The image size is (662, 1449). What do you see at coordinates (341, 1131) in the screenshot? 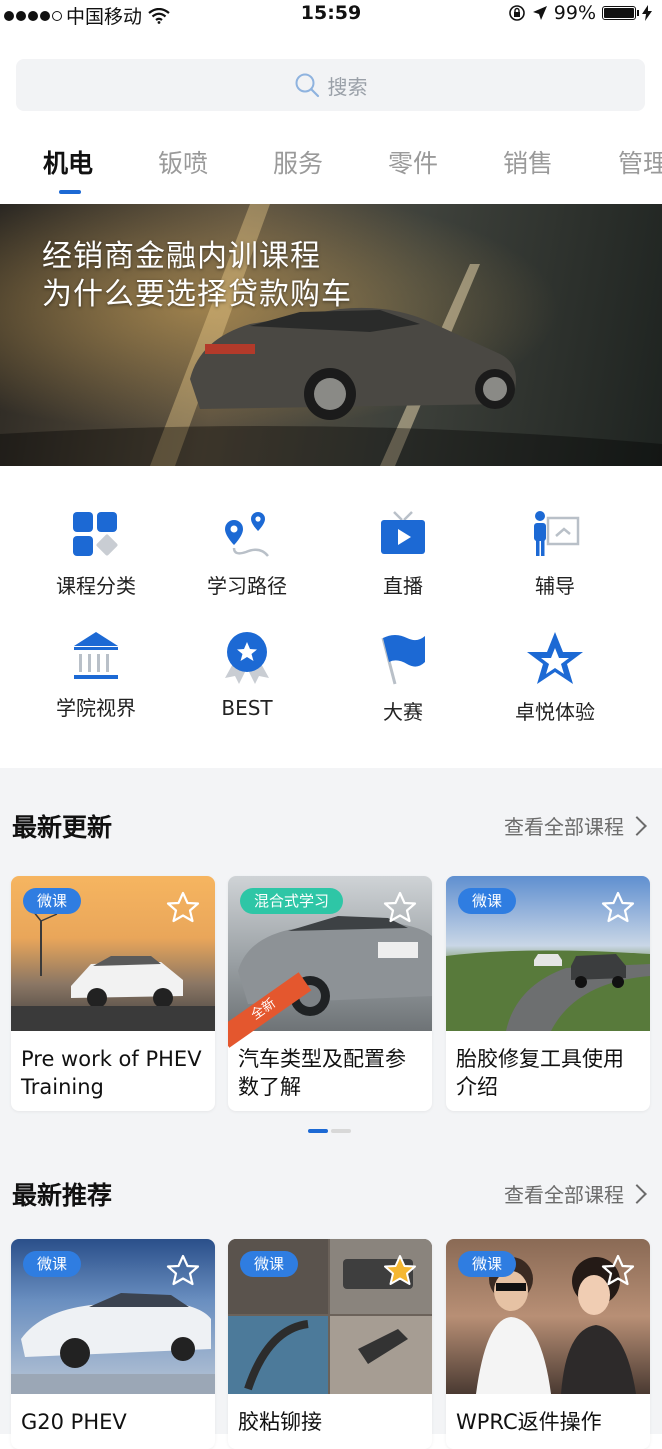
I see `pager-dot` at bounding box center [341, 1131].